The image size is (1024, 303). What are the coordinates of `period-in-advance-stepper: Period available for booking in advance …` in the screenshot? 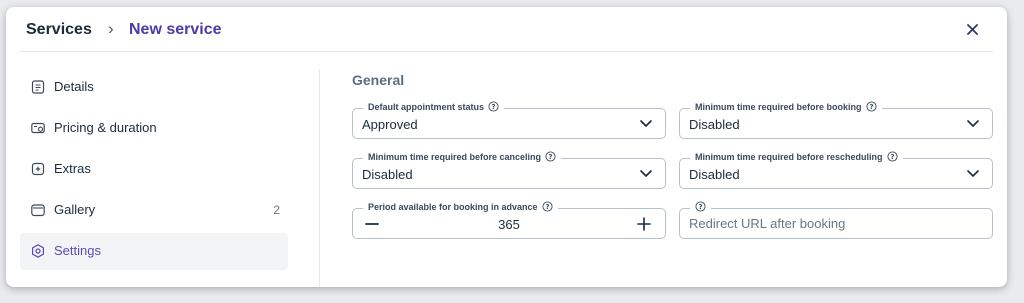 It's located at (509, 220).